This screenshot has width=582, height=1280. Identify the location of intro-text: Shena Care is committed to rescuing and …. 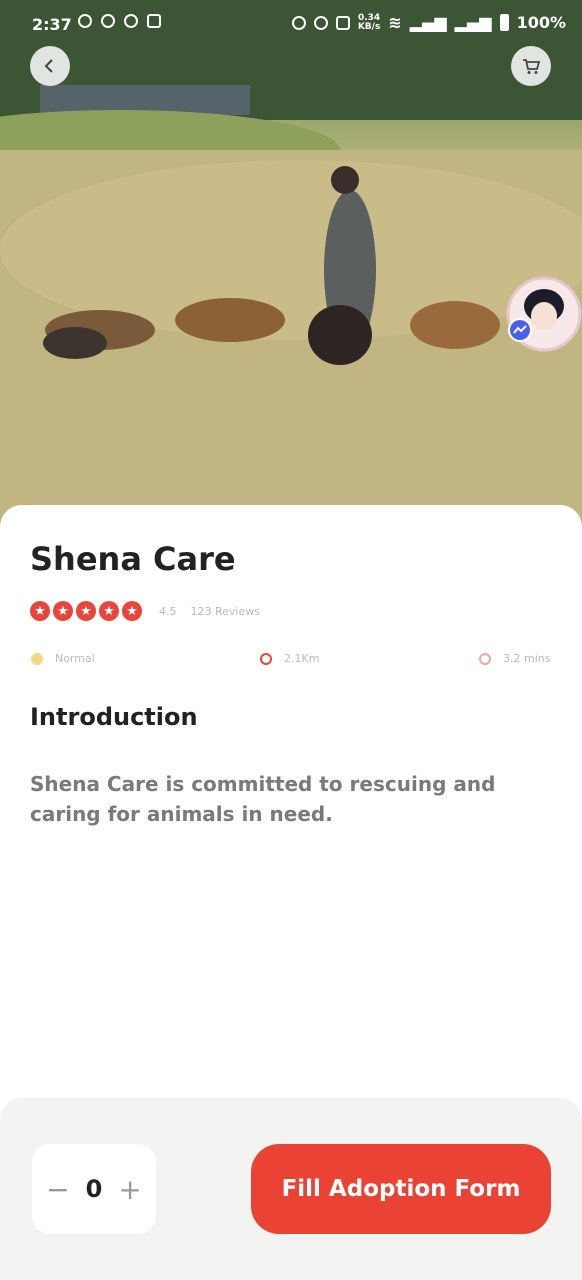
(263, 799).